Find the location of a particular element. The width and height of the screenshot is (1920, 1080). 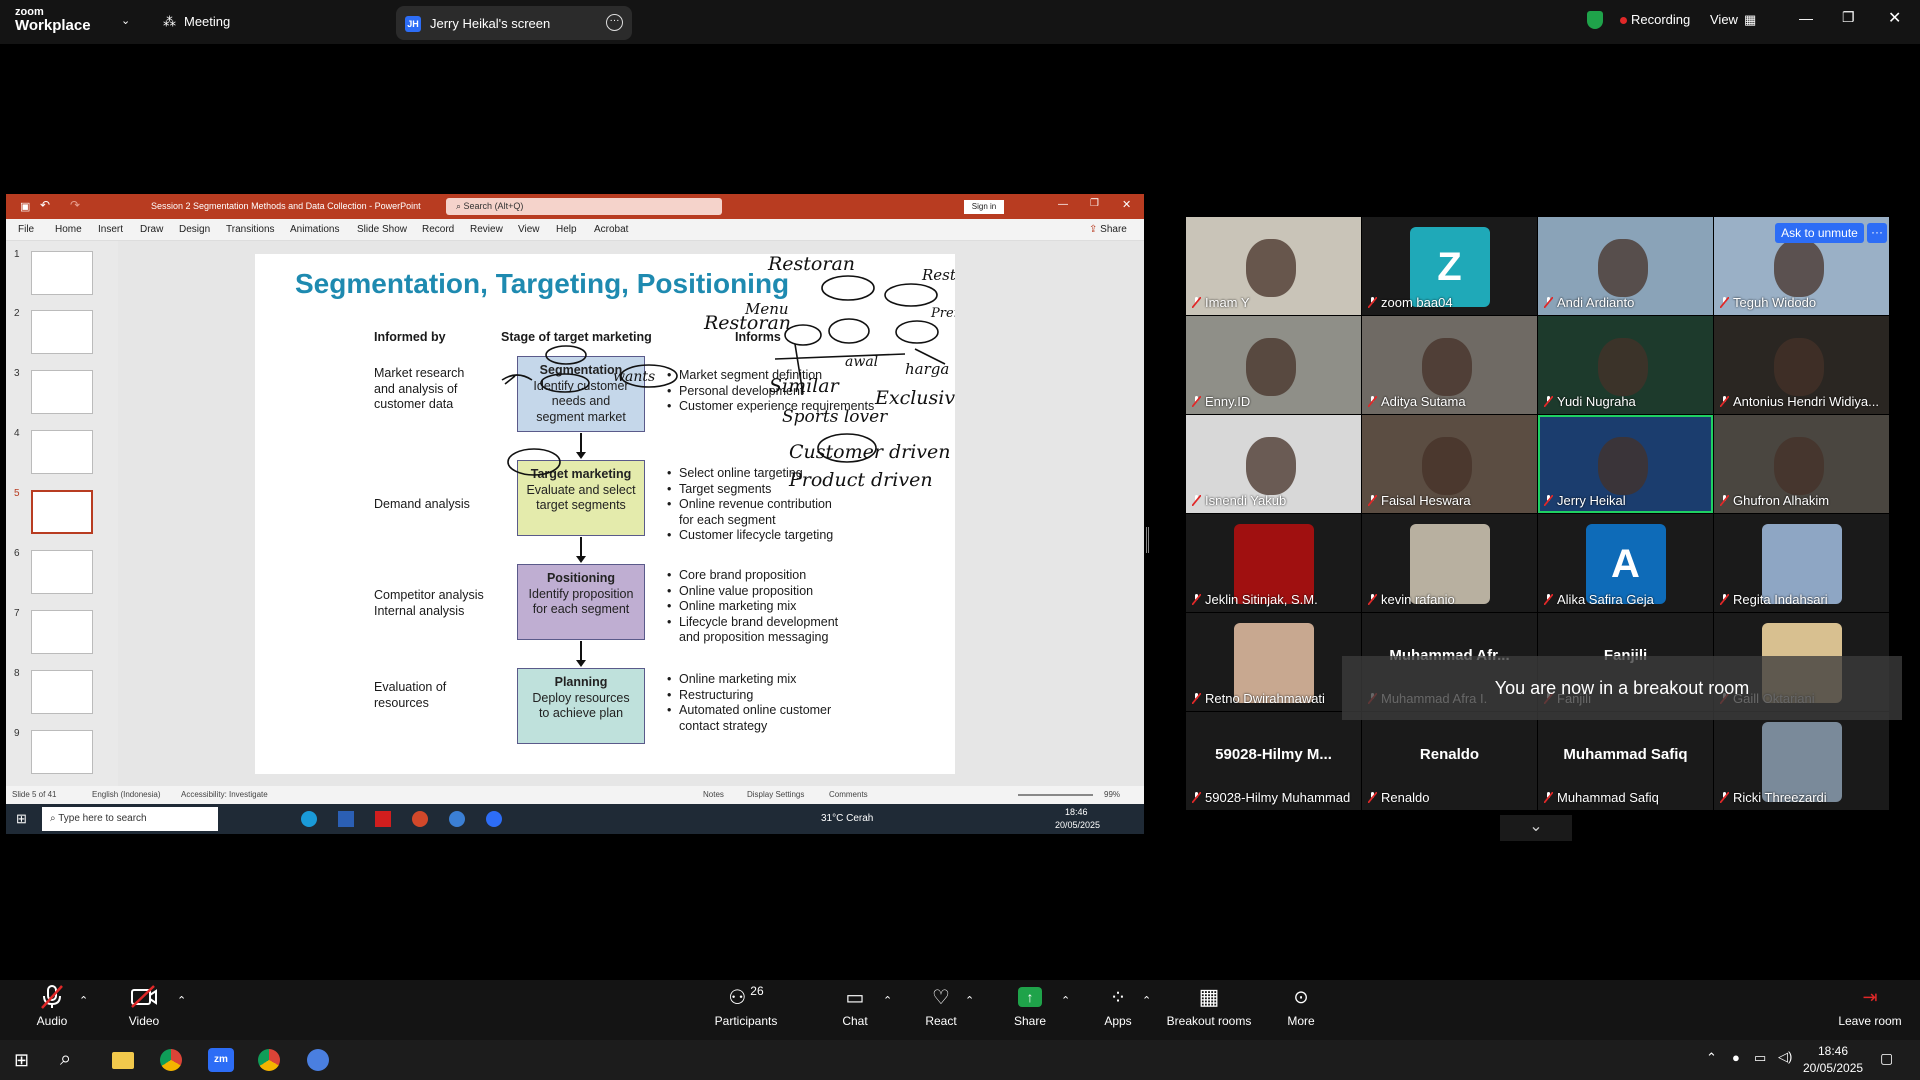

chrome-profile-icon is located at coordinates (269, 1060).